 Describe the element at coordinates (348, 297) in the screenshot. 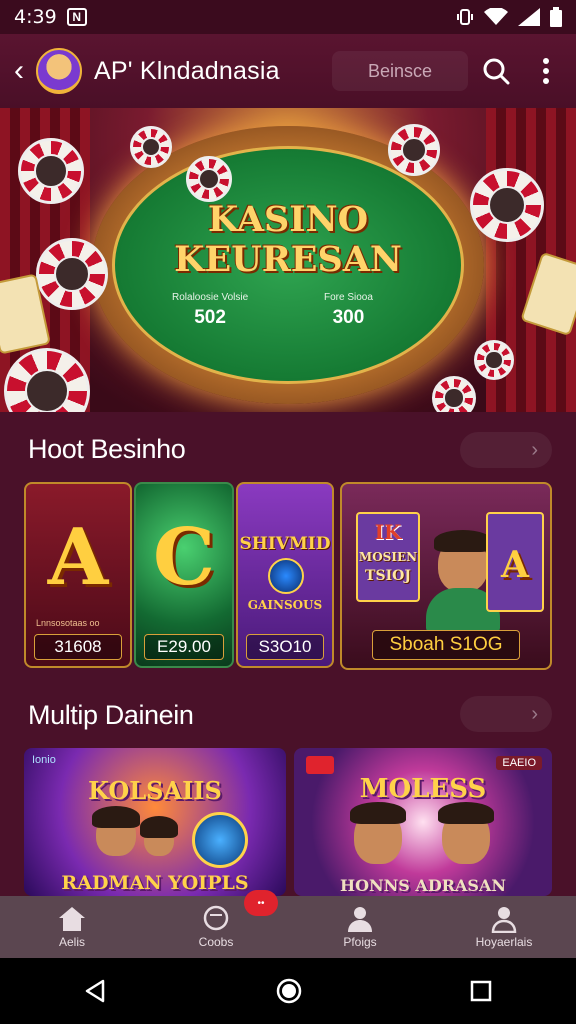

I see `stat-right-label: Fore Siooa` at that location.